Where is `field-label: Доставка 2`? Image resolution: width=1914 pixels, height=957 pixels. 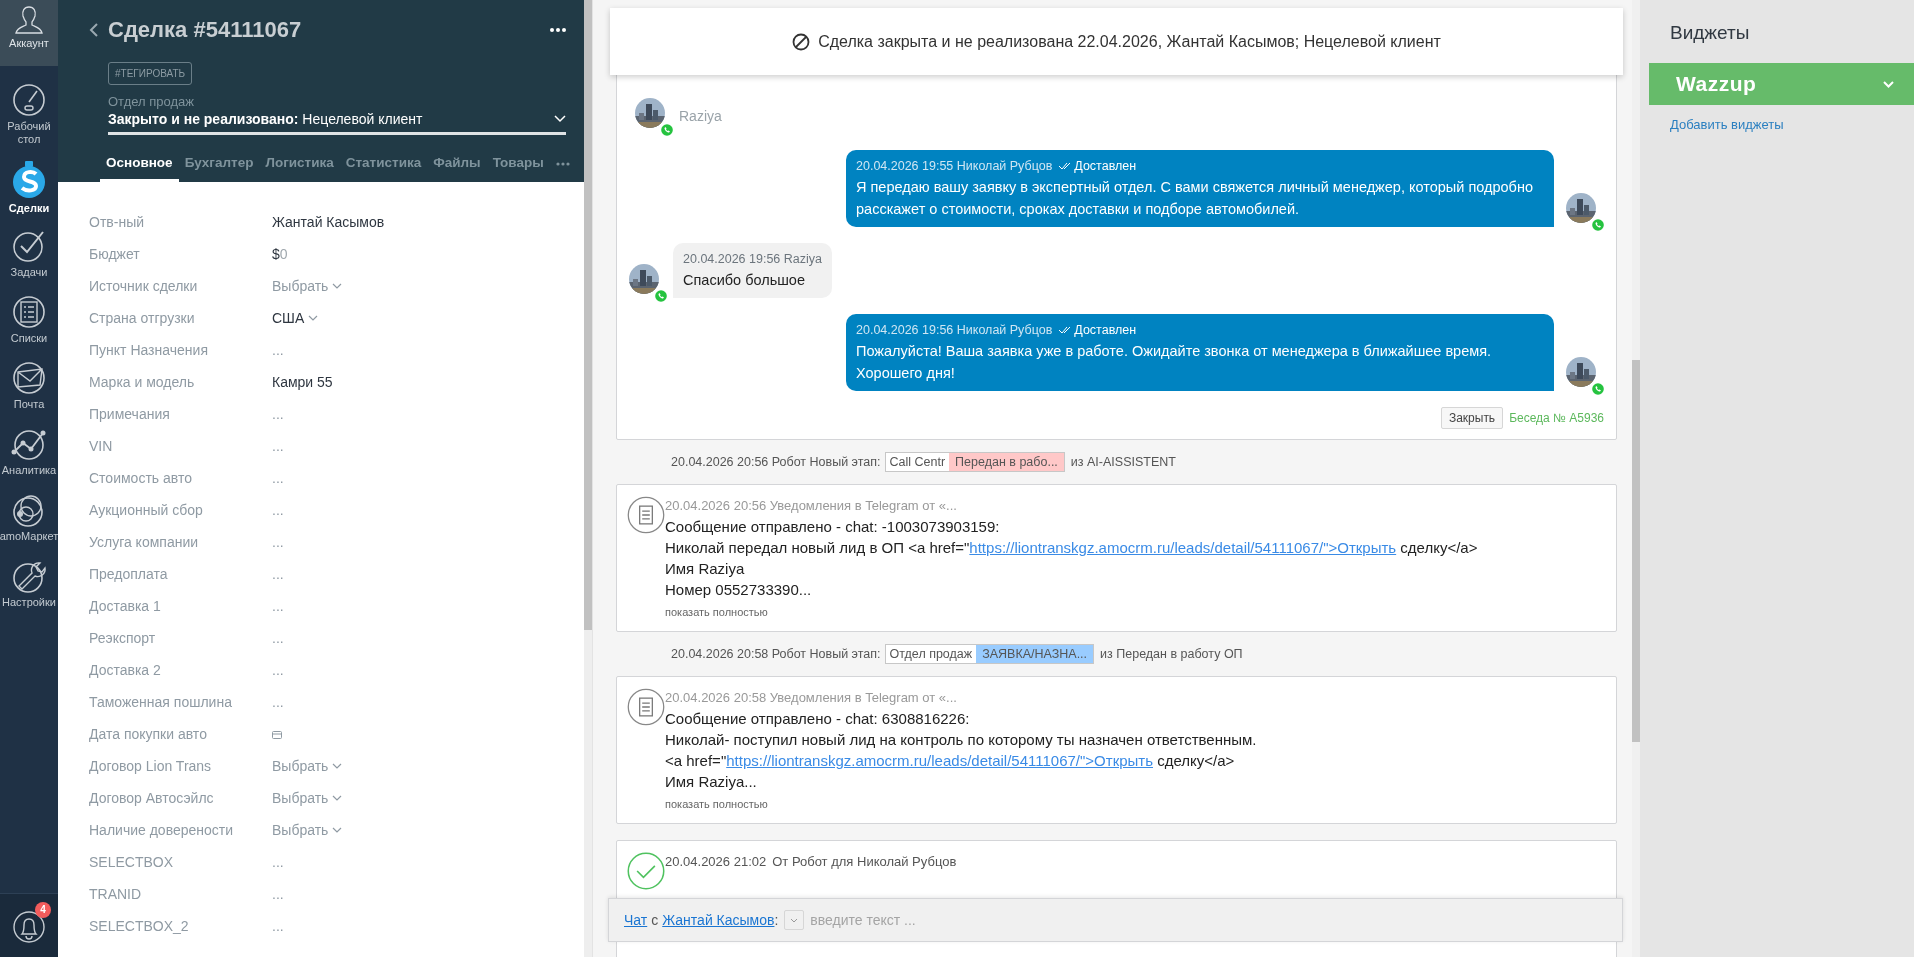
field-label: Доставка 2 is located at coordinates (125, 670).